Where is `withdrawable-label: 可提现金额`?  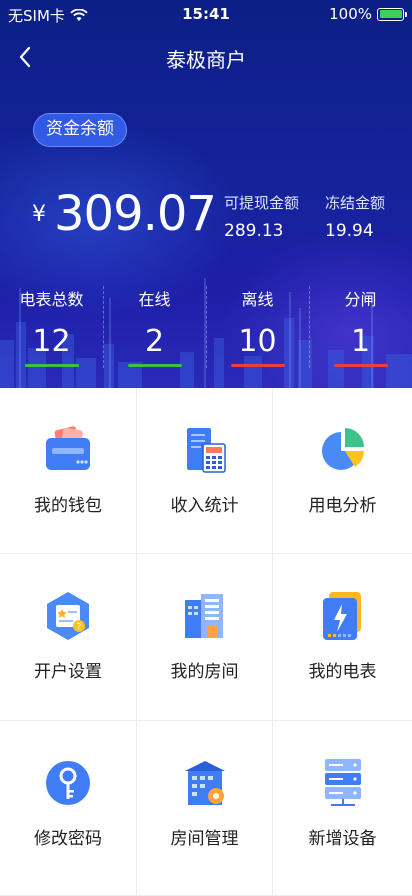 withdrawable-label: 可提现金额 is located at coordinates (262, 203).